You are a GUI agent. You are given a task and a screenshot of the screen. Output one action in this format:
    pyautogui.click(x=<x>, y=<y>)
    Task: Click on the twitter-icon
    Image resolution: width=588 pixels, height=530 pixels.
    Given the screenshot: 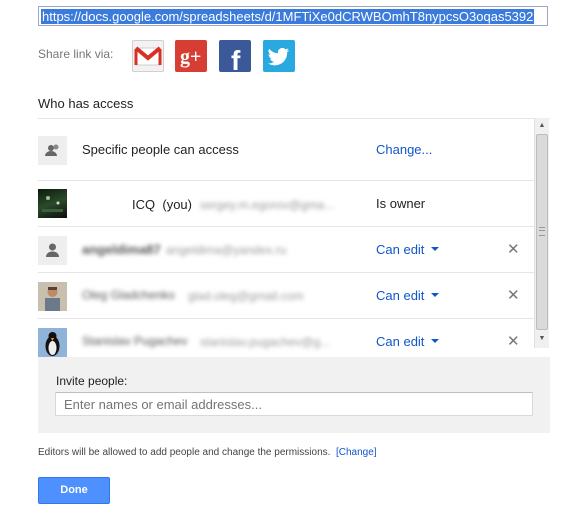 What is the action you would take?
    pyautogui.click(x=279, y=56)
    